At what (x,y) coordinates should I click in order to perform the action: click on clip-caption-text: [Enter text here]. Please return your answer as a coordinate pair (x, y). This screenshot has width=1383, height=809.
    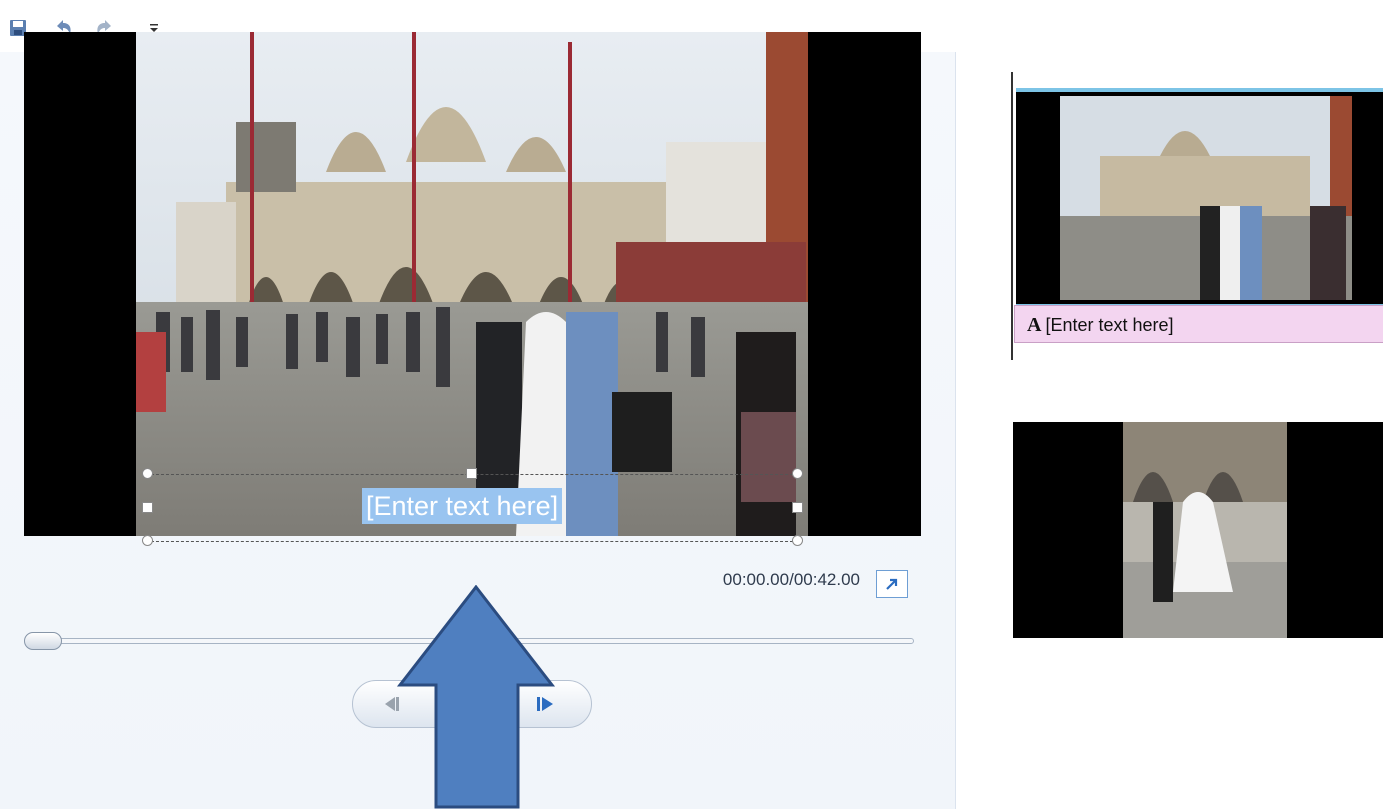
    Looking at the image, I should click on (1109, 325).